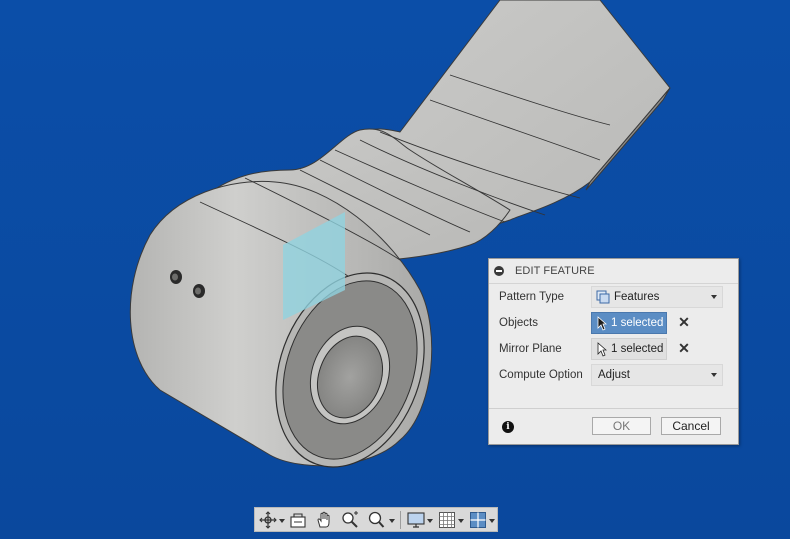  I want to click on compute-option-row: Compute Option Adjust, so click(613, 376).